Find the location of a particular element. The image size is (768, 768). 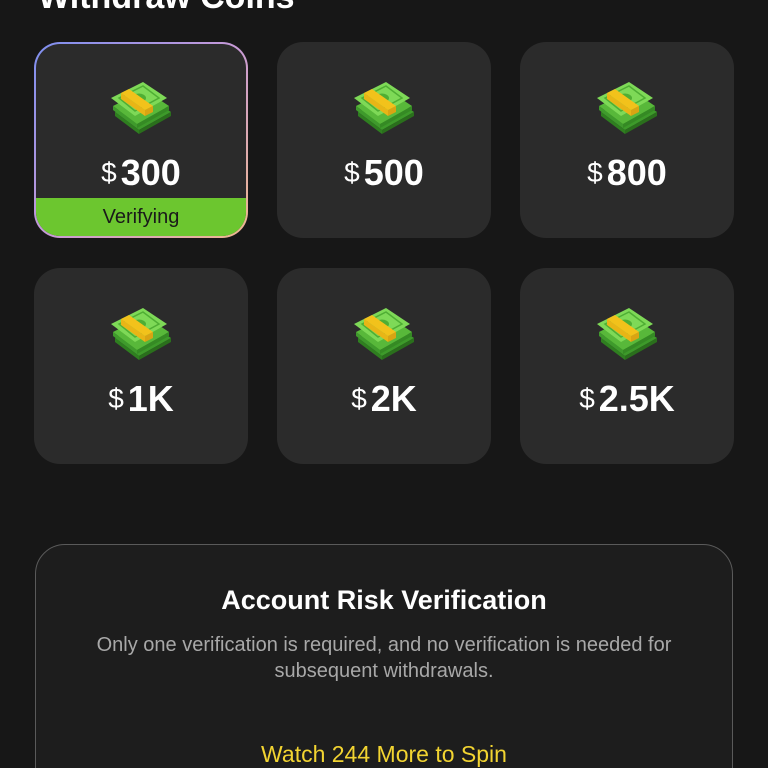

amount-value: 500 is located at coordinates (393, 172).